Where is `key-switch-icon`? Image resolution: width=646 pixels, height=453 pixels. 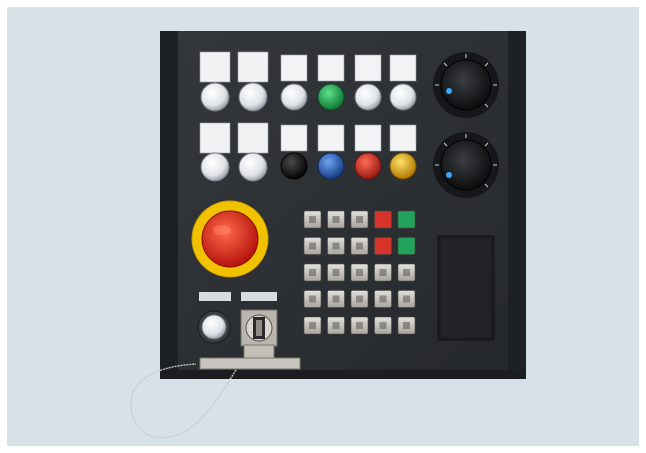
key-switch-icon is located at coordinates (259, 336).